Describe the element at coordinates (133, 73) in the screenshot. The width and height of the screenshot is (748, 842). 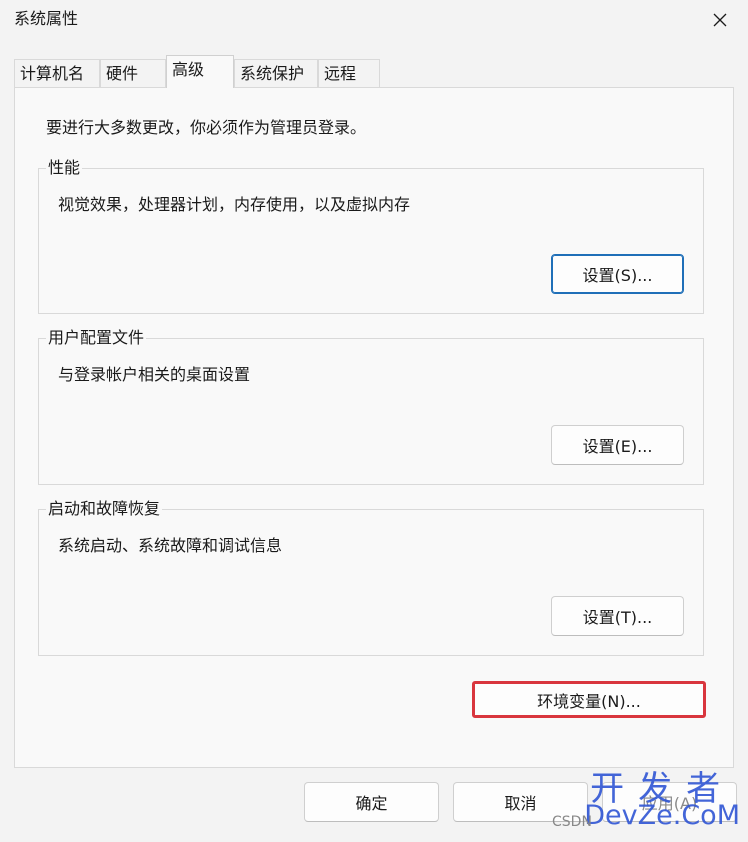
I see `tab-hardware: 硬件` at that location.